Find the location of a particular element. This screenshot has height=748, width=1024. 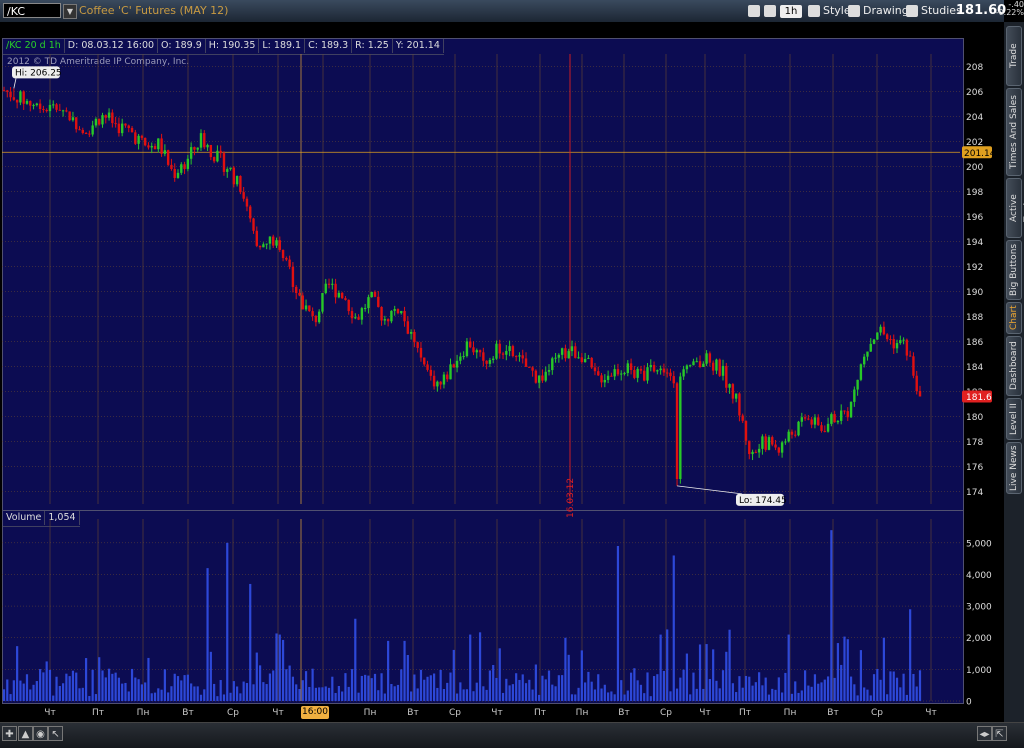

x-axis-label: Пт is located at coordinates (745, 713).